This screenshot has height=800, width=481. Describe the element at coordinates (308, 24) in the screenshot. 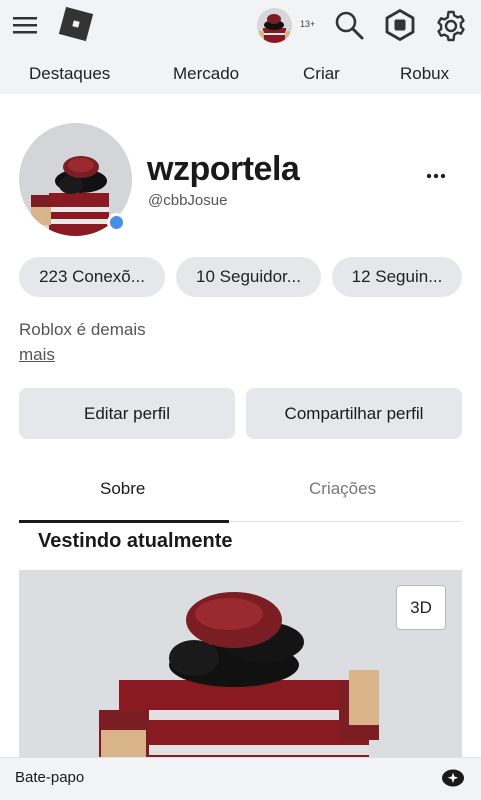

I see `age-badge: 13+` at that location.